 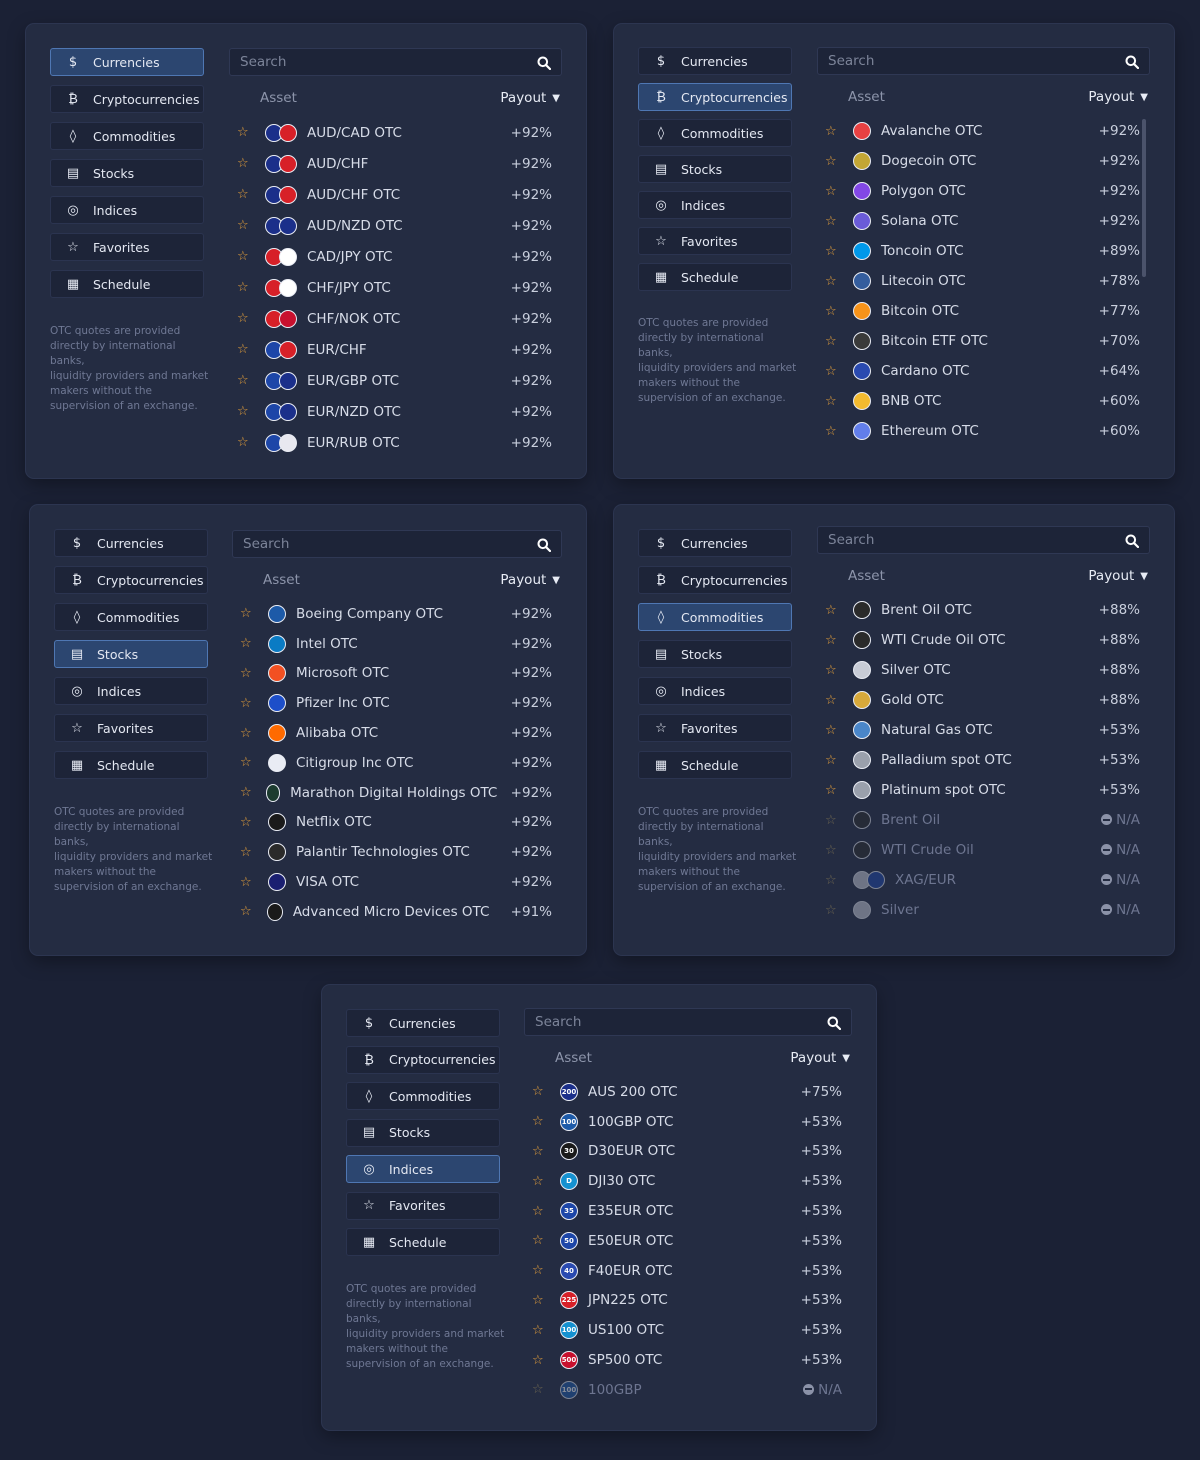 I want to click on asset-row: ☆ AUD/NZD OTC +92%, so click(x=390, y=225).